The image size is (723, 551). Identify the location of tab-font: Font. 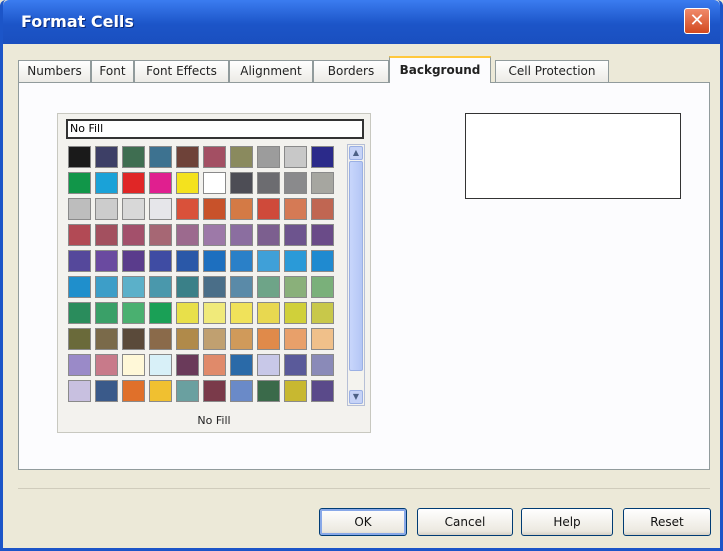
(112, 71).